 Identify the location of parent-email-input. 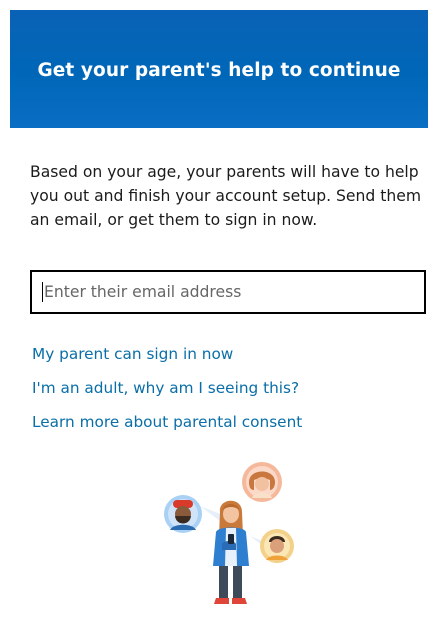
(223, 292).